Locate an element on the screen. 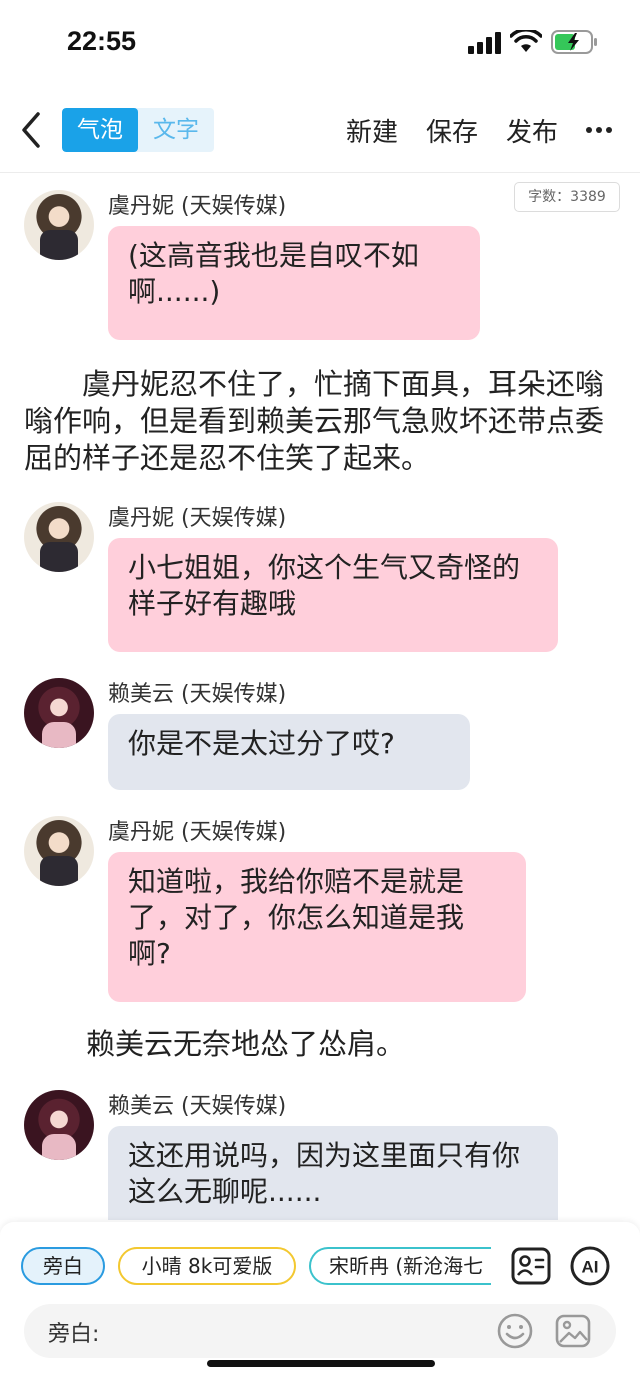  more-icon is located at coordinates (599, 130).